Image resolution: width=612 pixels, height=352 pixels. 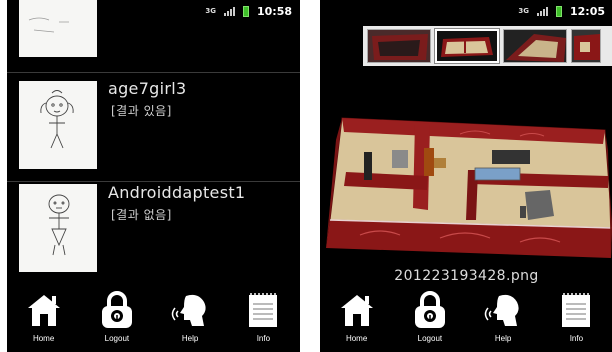 I want to click on list-item: age7girl3 [결과 있음], so click(x=153, y=126).